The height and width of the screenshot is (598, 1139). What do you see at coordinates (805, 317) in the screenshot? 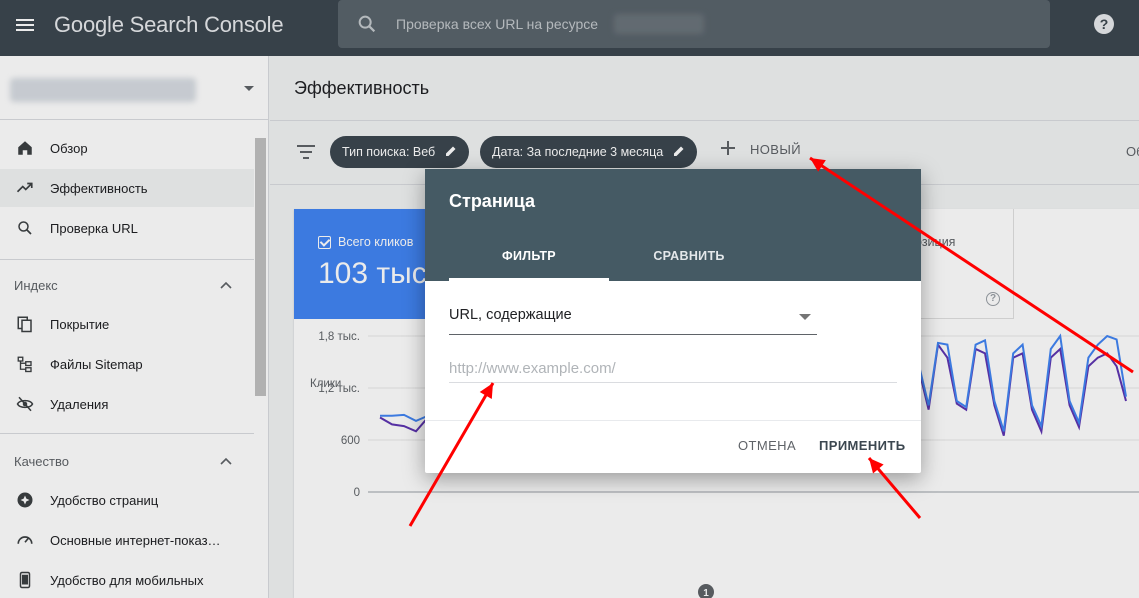
I see `dropdown-arrow-icon` at bounding box center [805, 317].